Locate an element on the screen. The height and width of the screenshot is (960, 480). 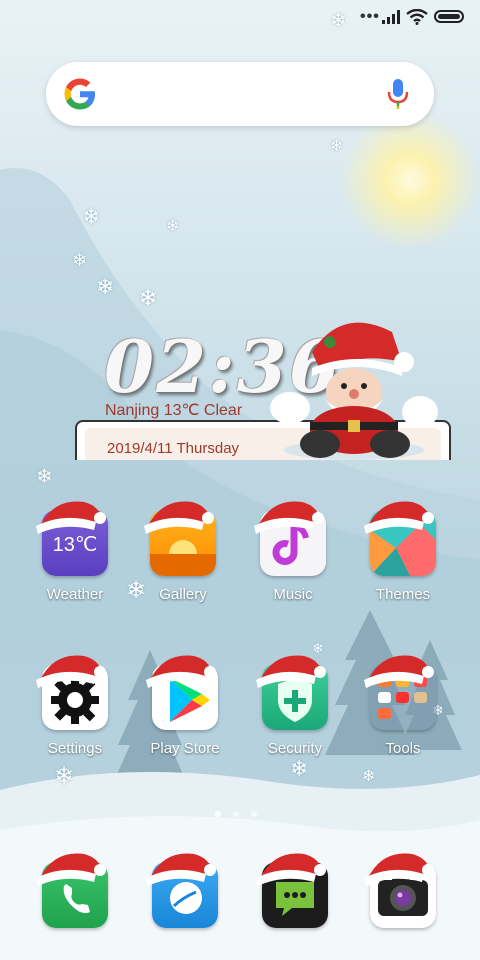
signal-icon is located at coordinates (391, 17).